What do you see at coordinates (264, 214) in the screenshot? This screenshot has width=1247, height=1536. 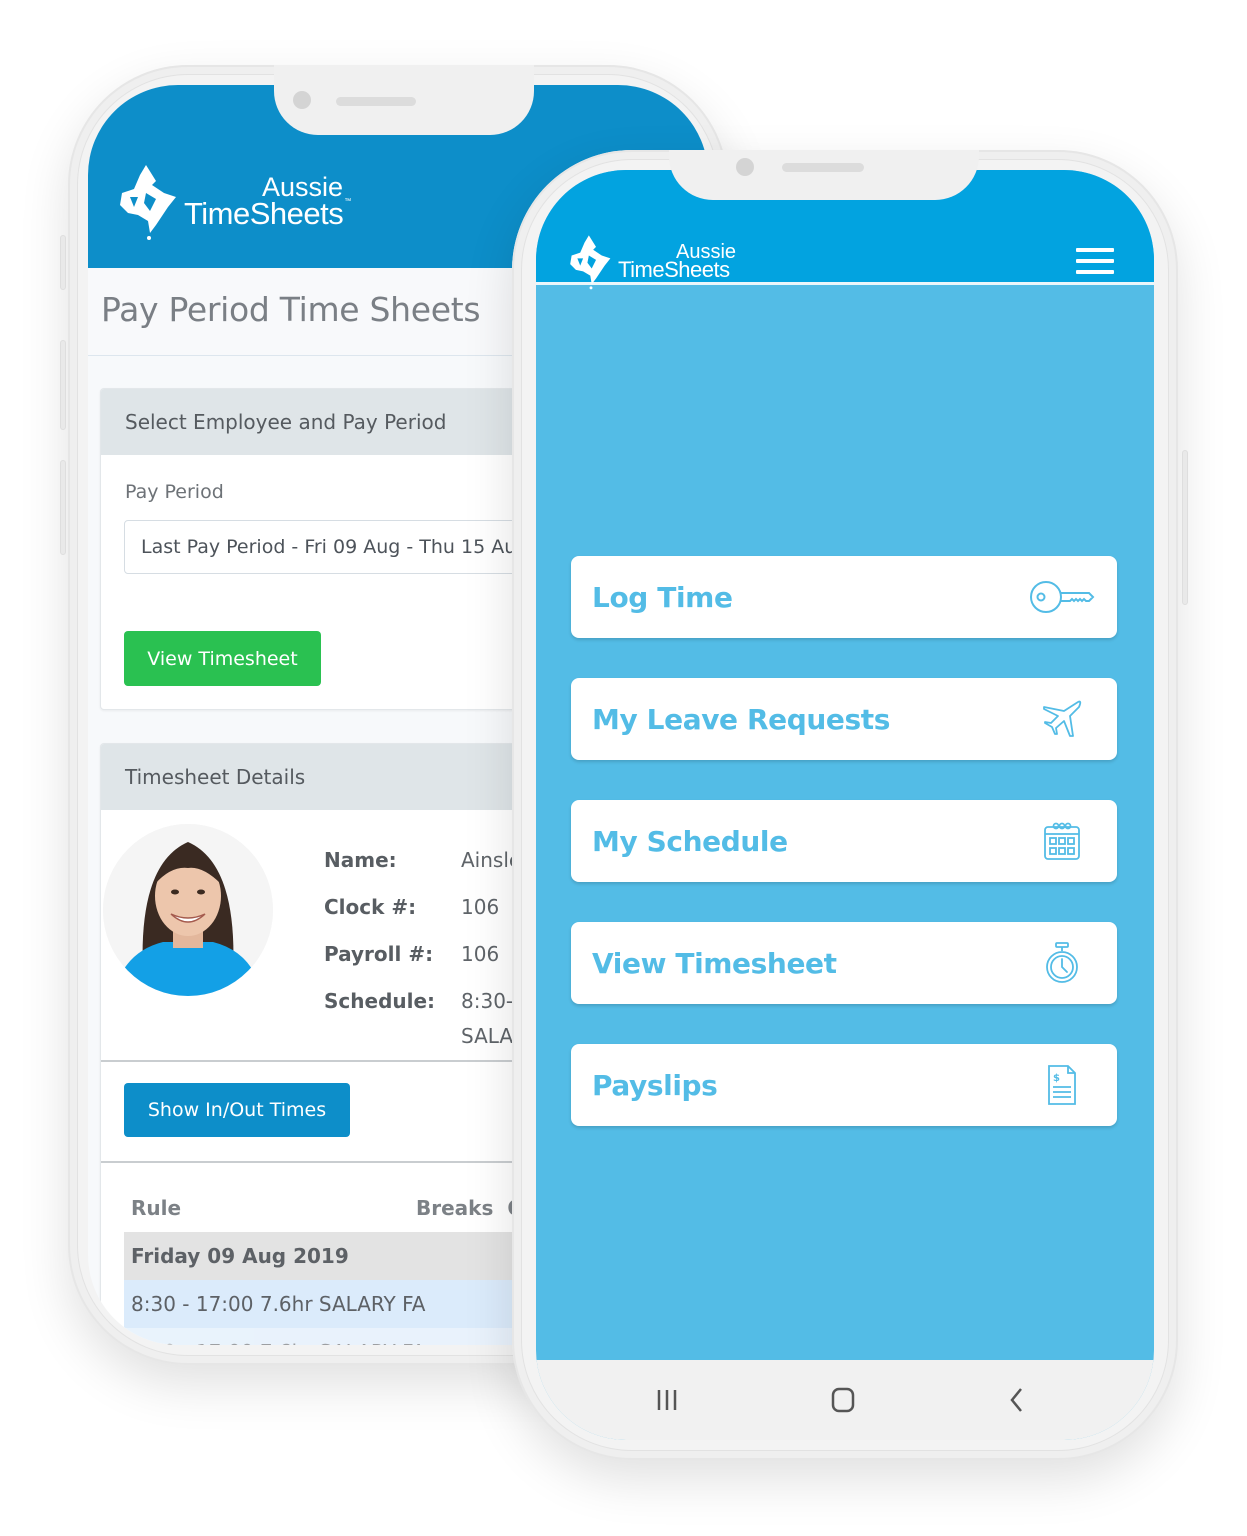 I see `brand-line2-text: TimeSheets` at bounding box center [264, 214].